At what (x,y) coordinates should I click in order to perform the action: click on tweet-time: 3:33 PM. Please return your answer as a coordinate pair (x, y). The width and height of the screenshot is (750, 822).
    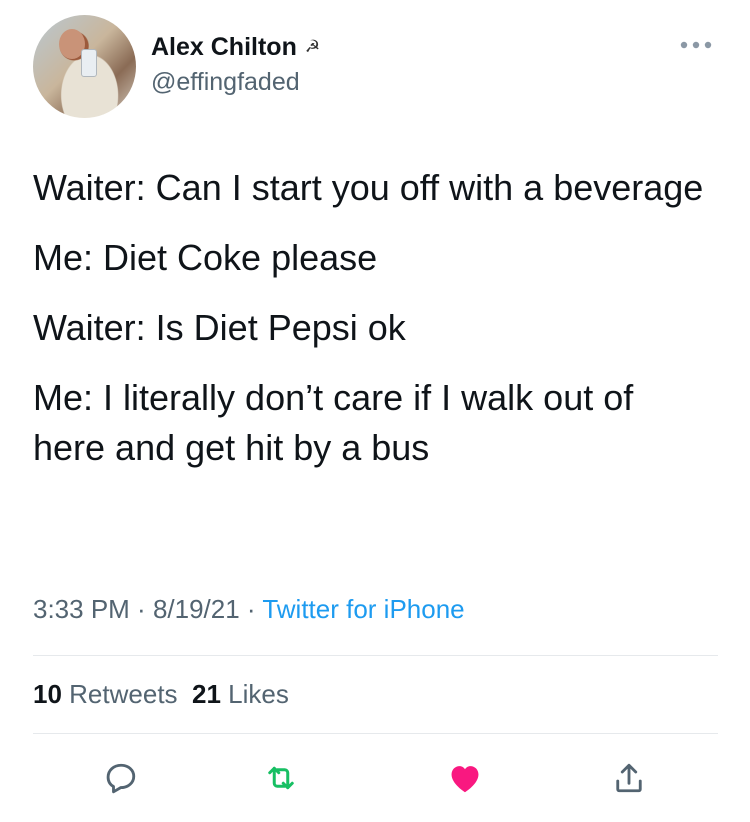
    Looking at the image, I should click on (81, 609).